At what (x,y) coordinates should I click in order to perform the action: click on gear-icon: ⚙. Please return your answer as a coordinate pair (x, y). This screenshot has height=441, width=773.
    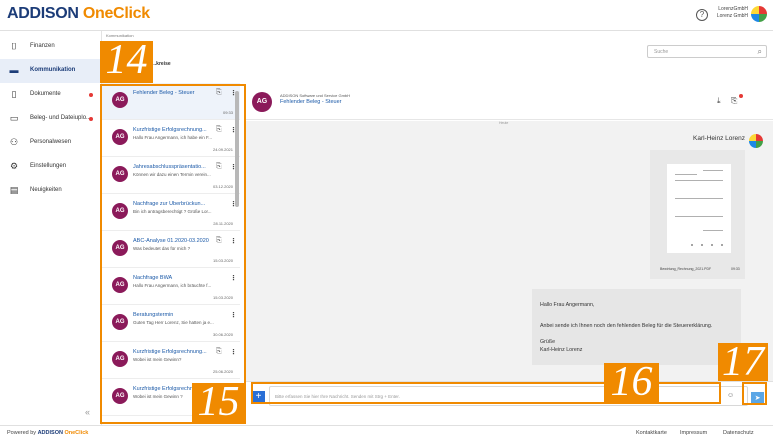
    Looking at the image, I should click on (14, 166).